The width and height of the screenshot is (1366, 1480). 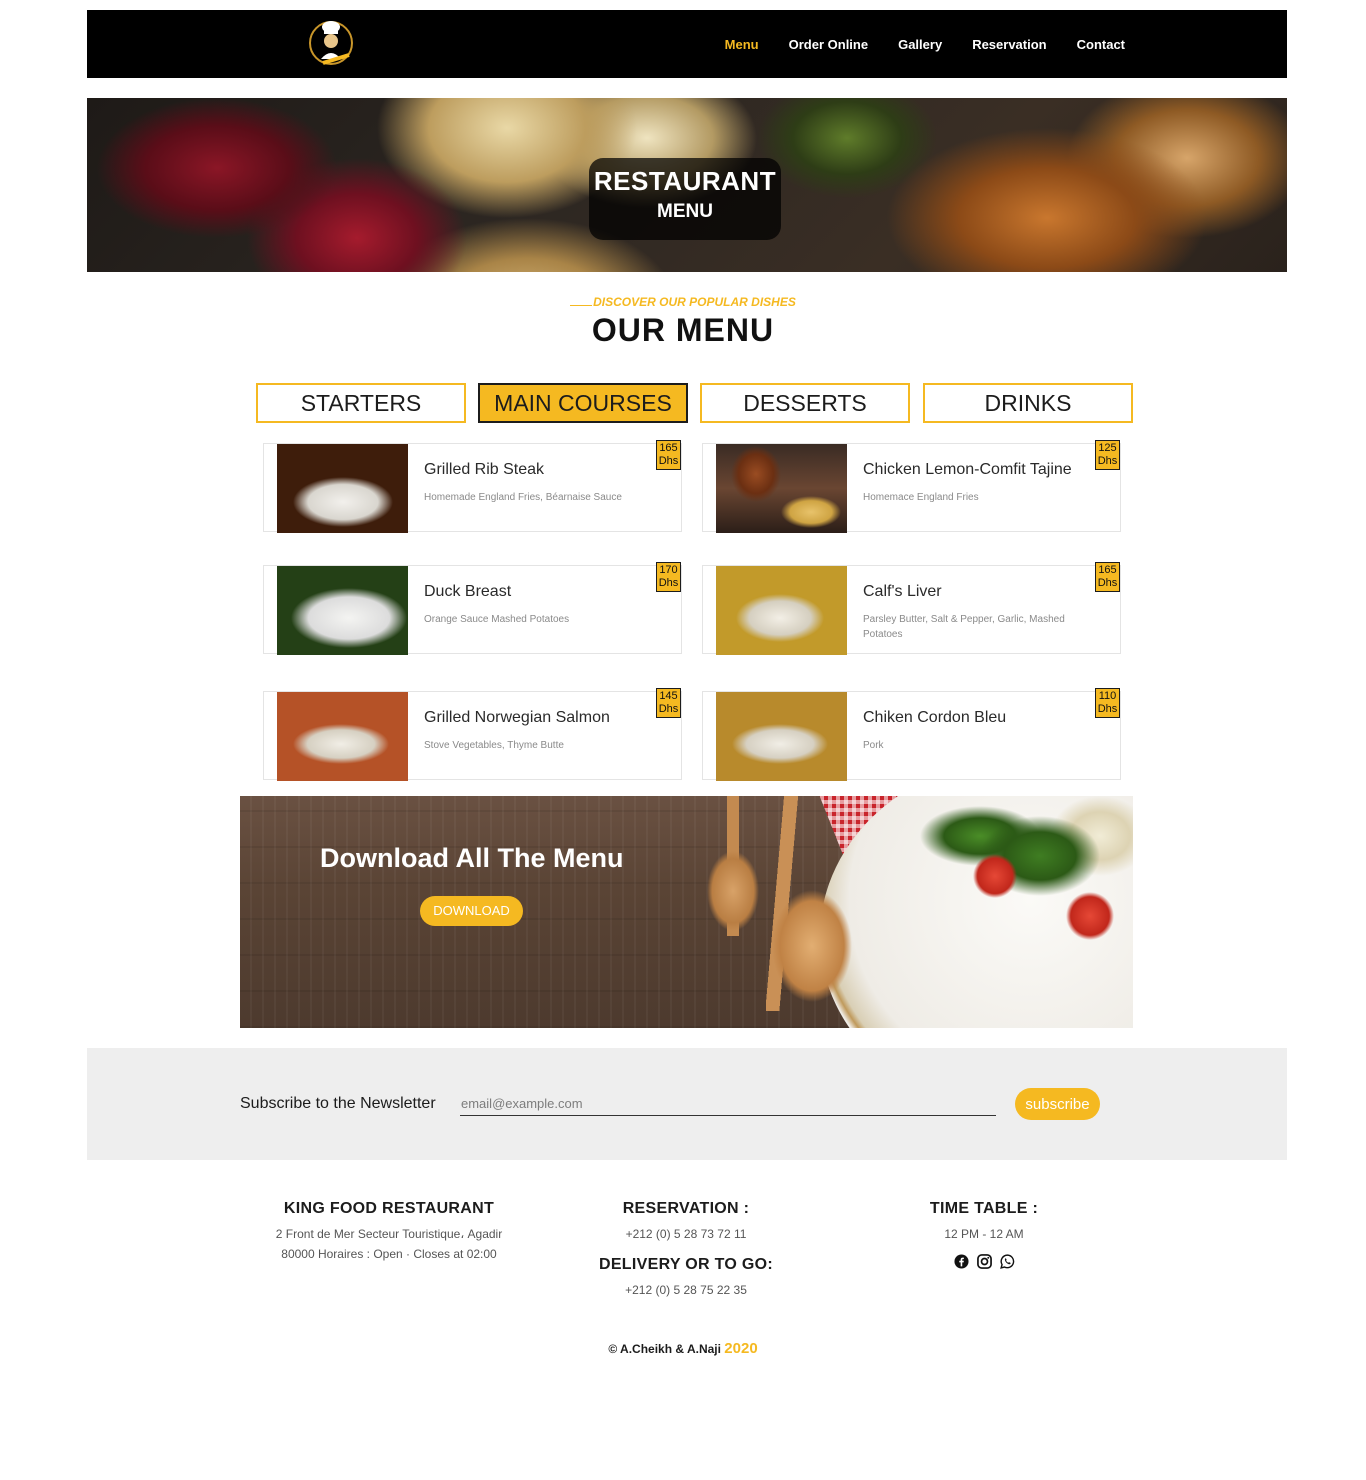 I want to click on dish-name: Calf's Liver, so click(x=902, y=591).